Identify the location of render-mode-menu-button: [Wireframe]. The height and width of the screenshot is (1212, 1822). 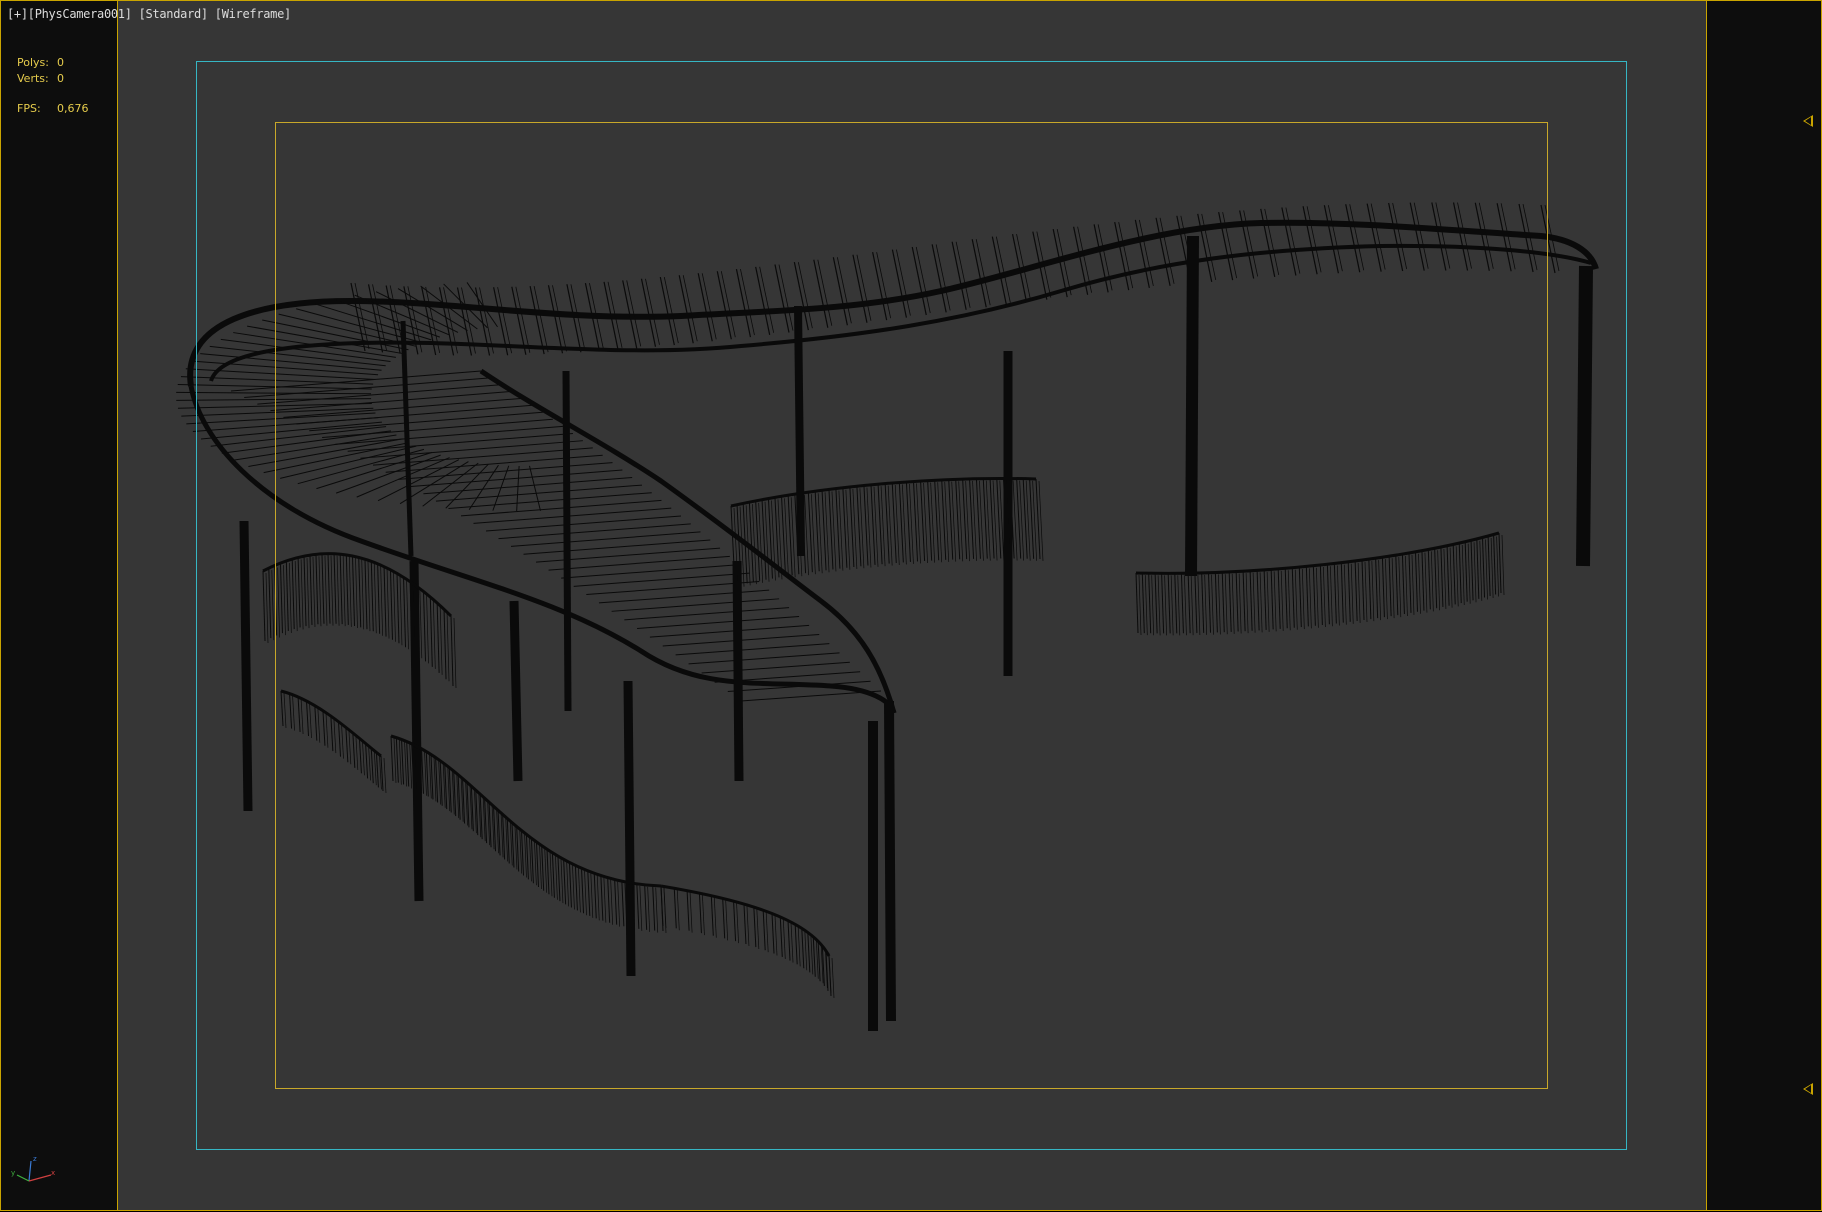
(253, 14).